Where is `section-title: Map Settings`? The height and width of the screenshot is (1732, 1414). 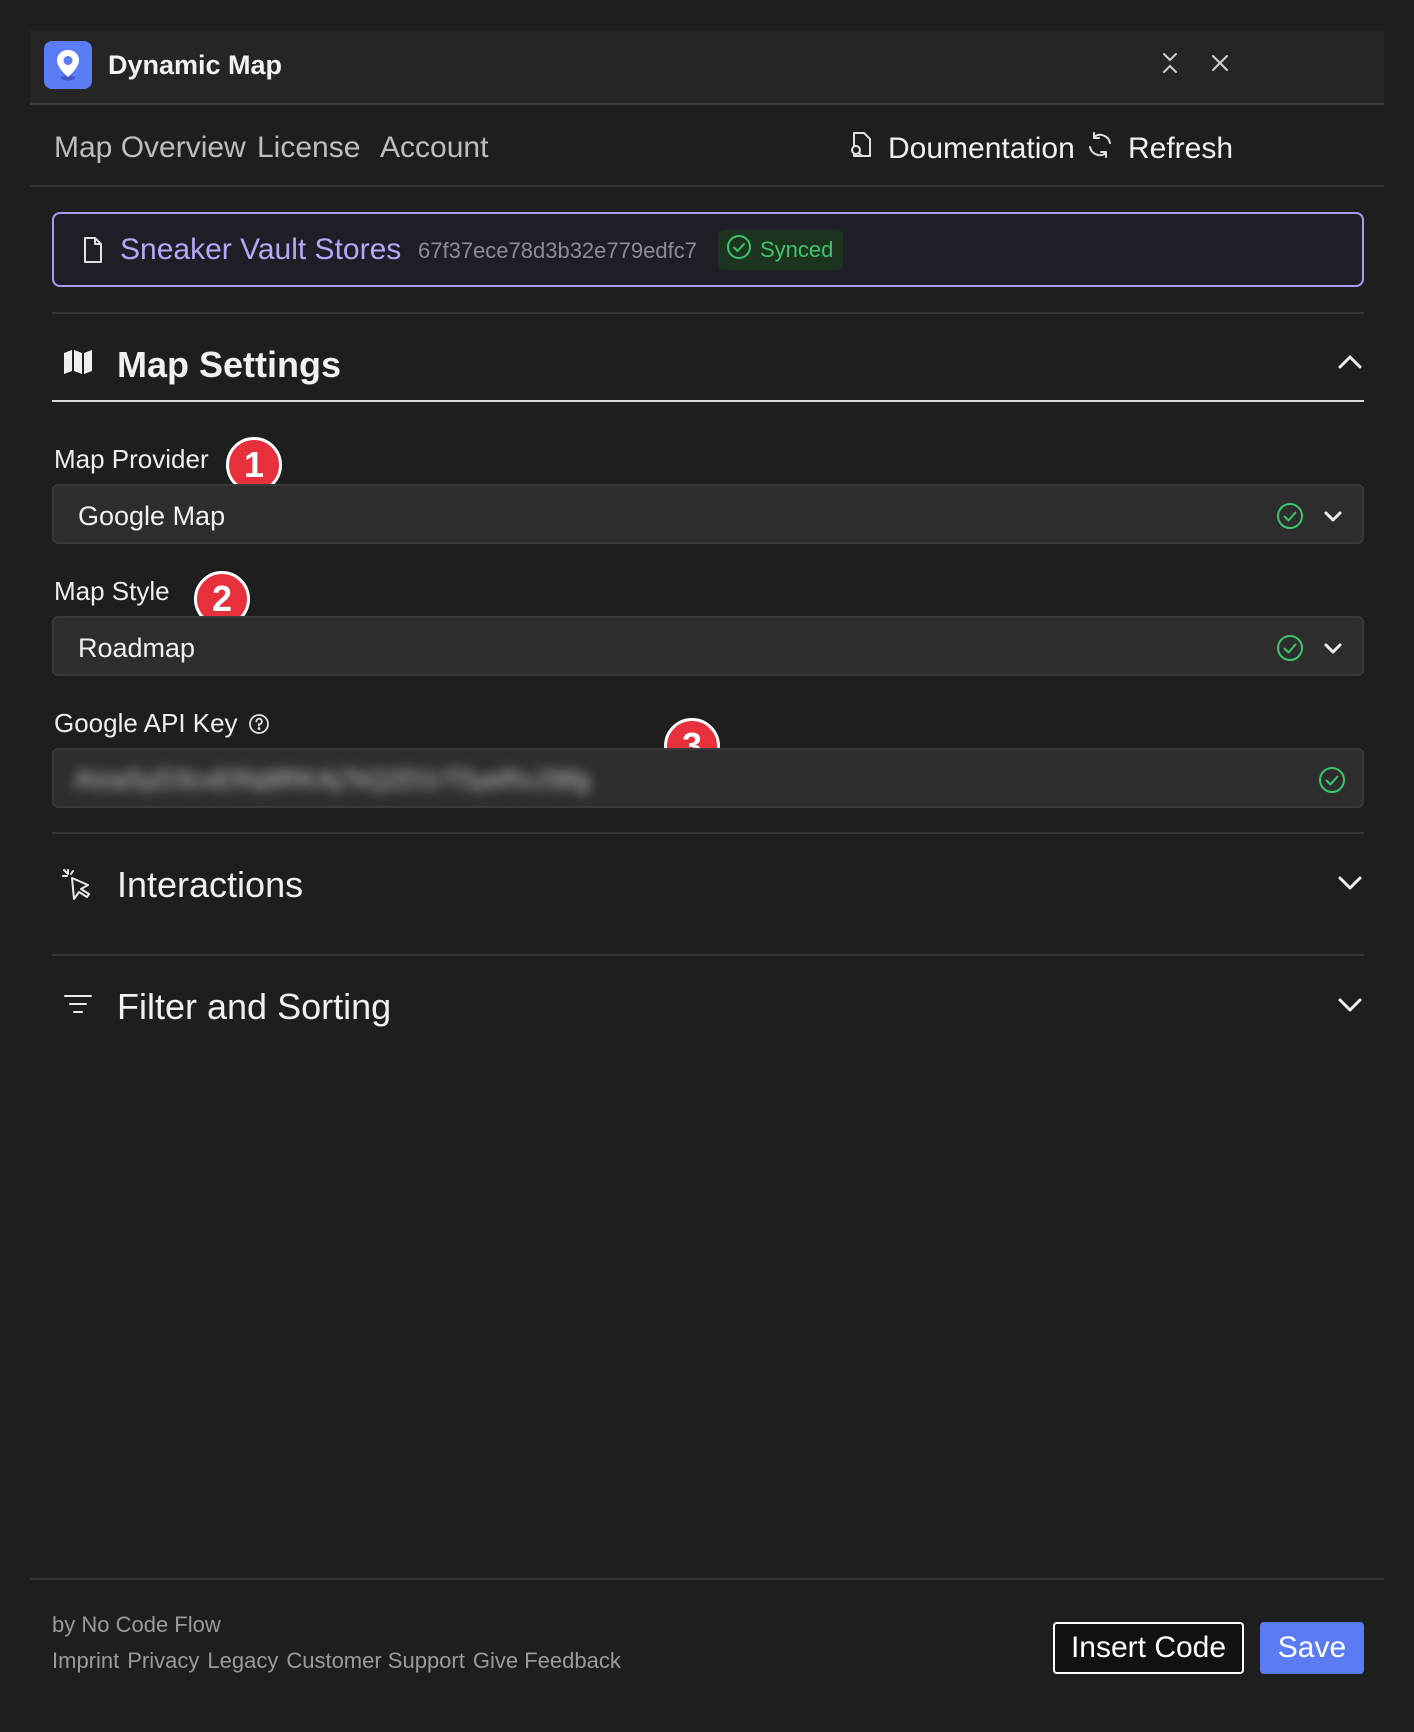 section-title: Map Settings is located at coordinates (229, 364).